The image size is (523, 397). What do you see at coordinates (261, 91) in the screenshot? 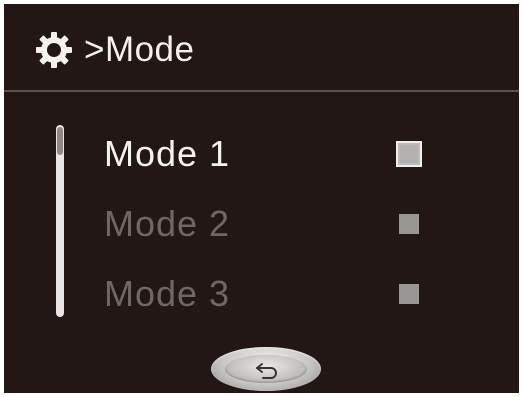
I see `header-divider` at bounding box center [261, 91].